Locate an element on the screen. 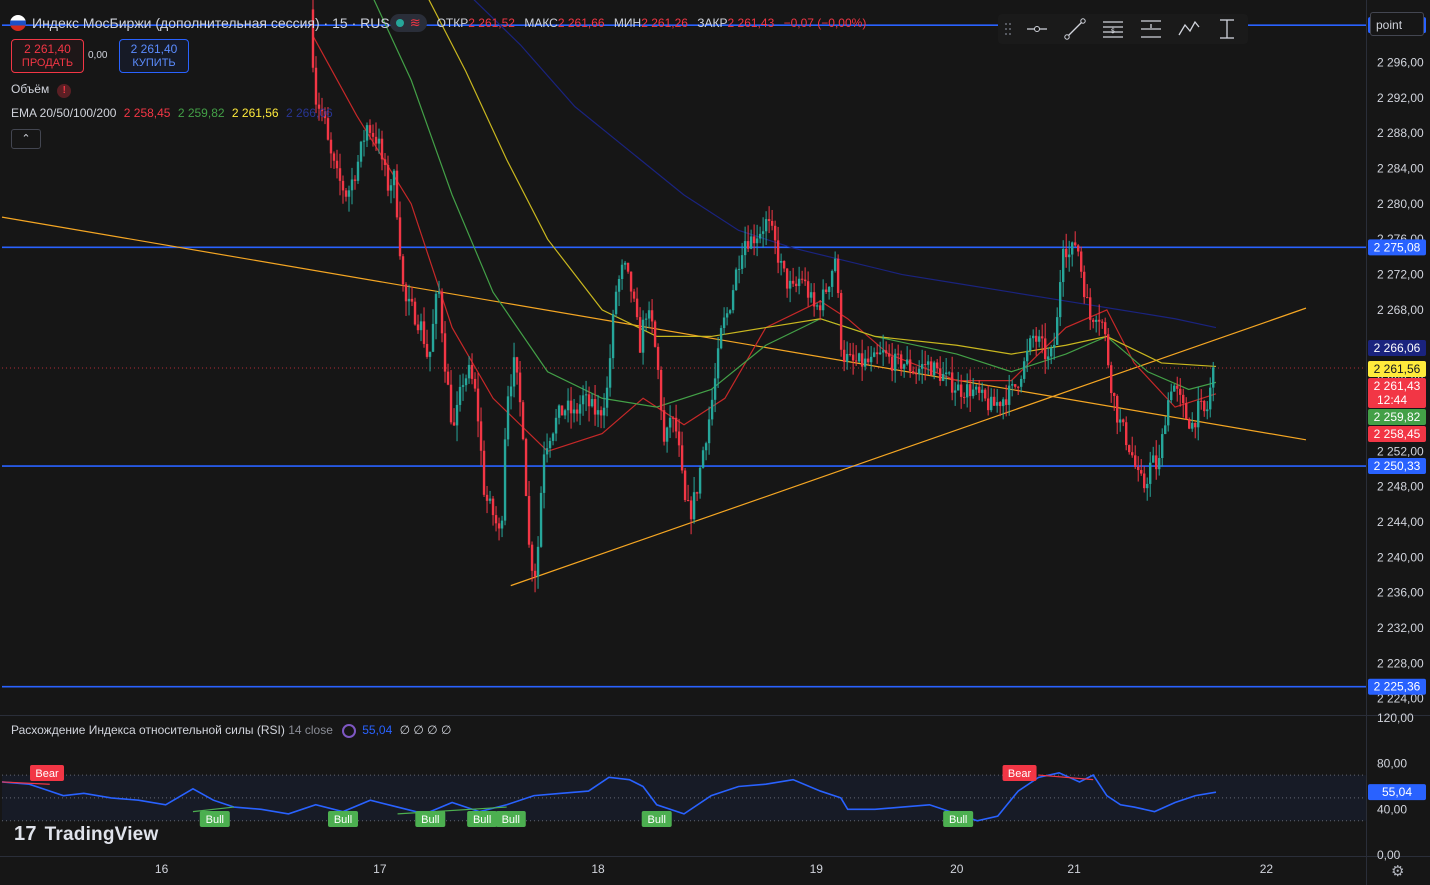 This screenshot has height=885, width=1430. pattern-icon is located at coordinates (1189, 29).